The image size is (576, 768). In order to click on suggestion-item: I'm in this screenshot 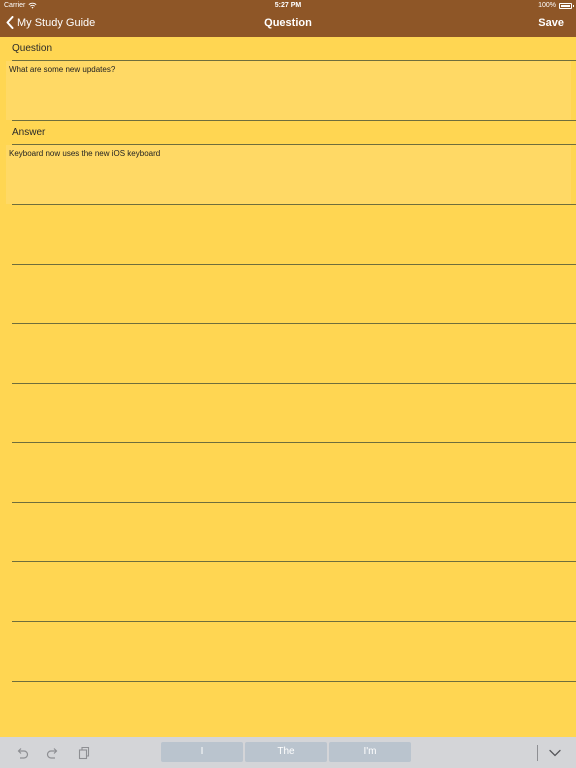, I will do `click(370, 752)`.